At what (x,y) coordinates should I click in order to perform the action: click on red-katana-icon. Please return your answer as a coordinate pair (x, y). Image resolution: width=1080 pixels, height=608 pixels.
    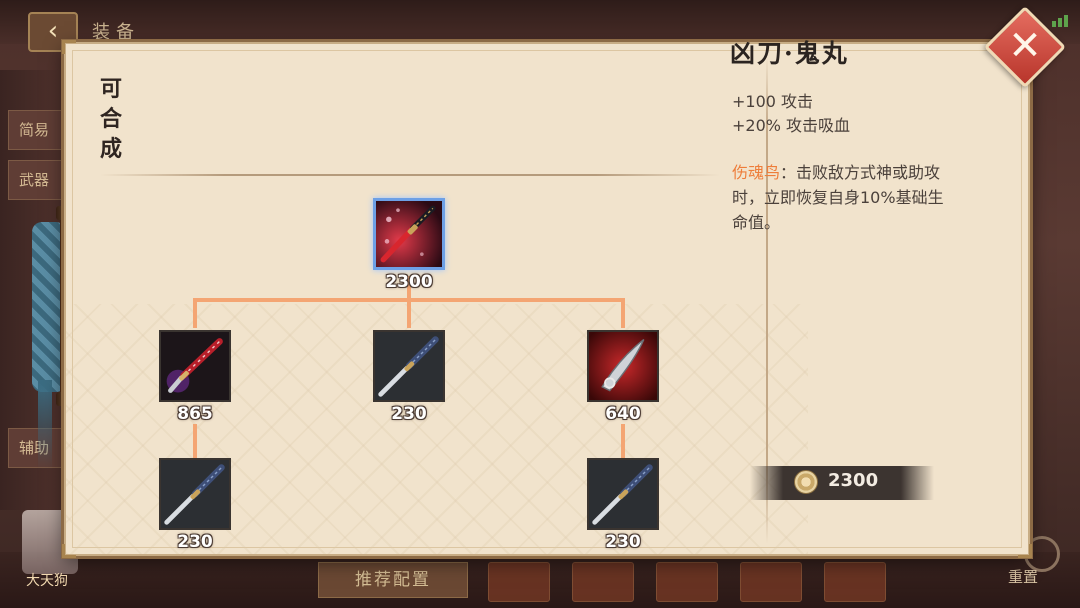
    Looking at the image, I should click on (195, 366).